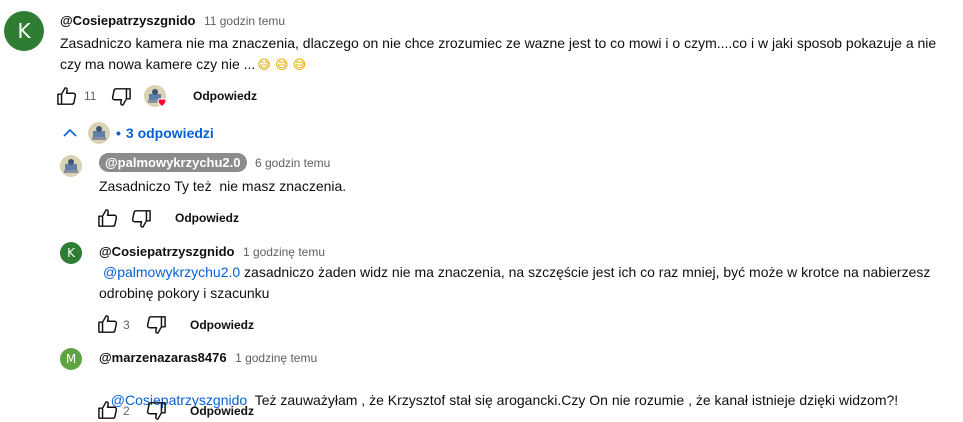 The width and height of the screenshot is (963, 422). Describe the element at coordinates (282, 65) in the screenshot. I see `emoji-group: 😅 😅 😅` at that location.